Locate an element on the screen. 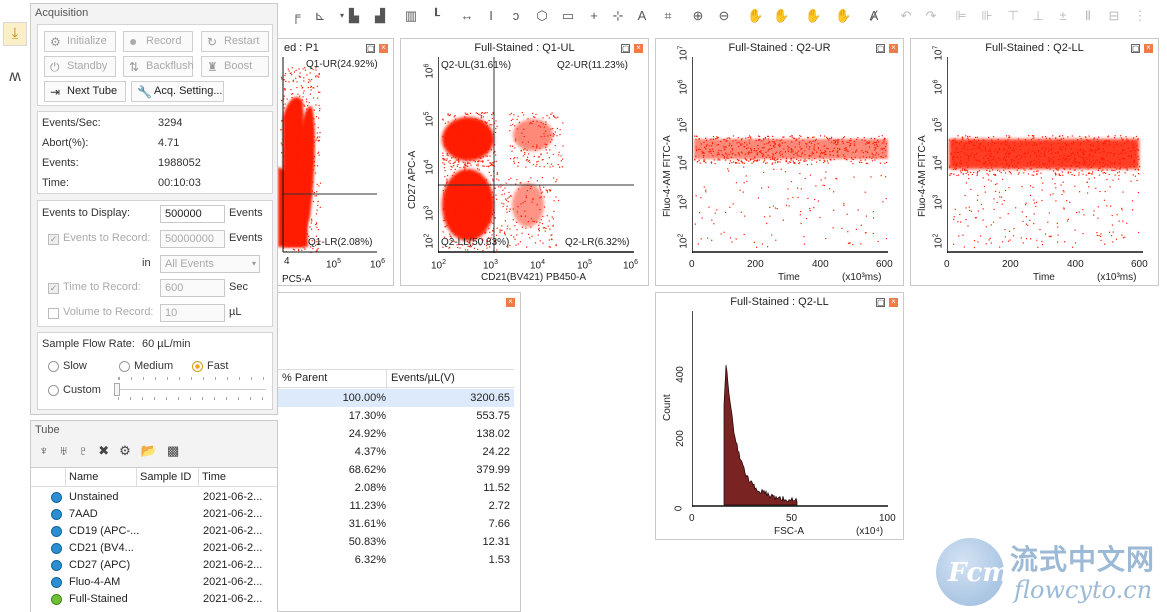  align-bottom-icon: ⊥ is located at coordinates (1038, 16).